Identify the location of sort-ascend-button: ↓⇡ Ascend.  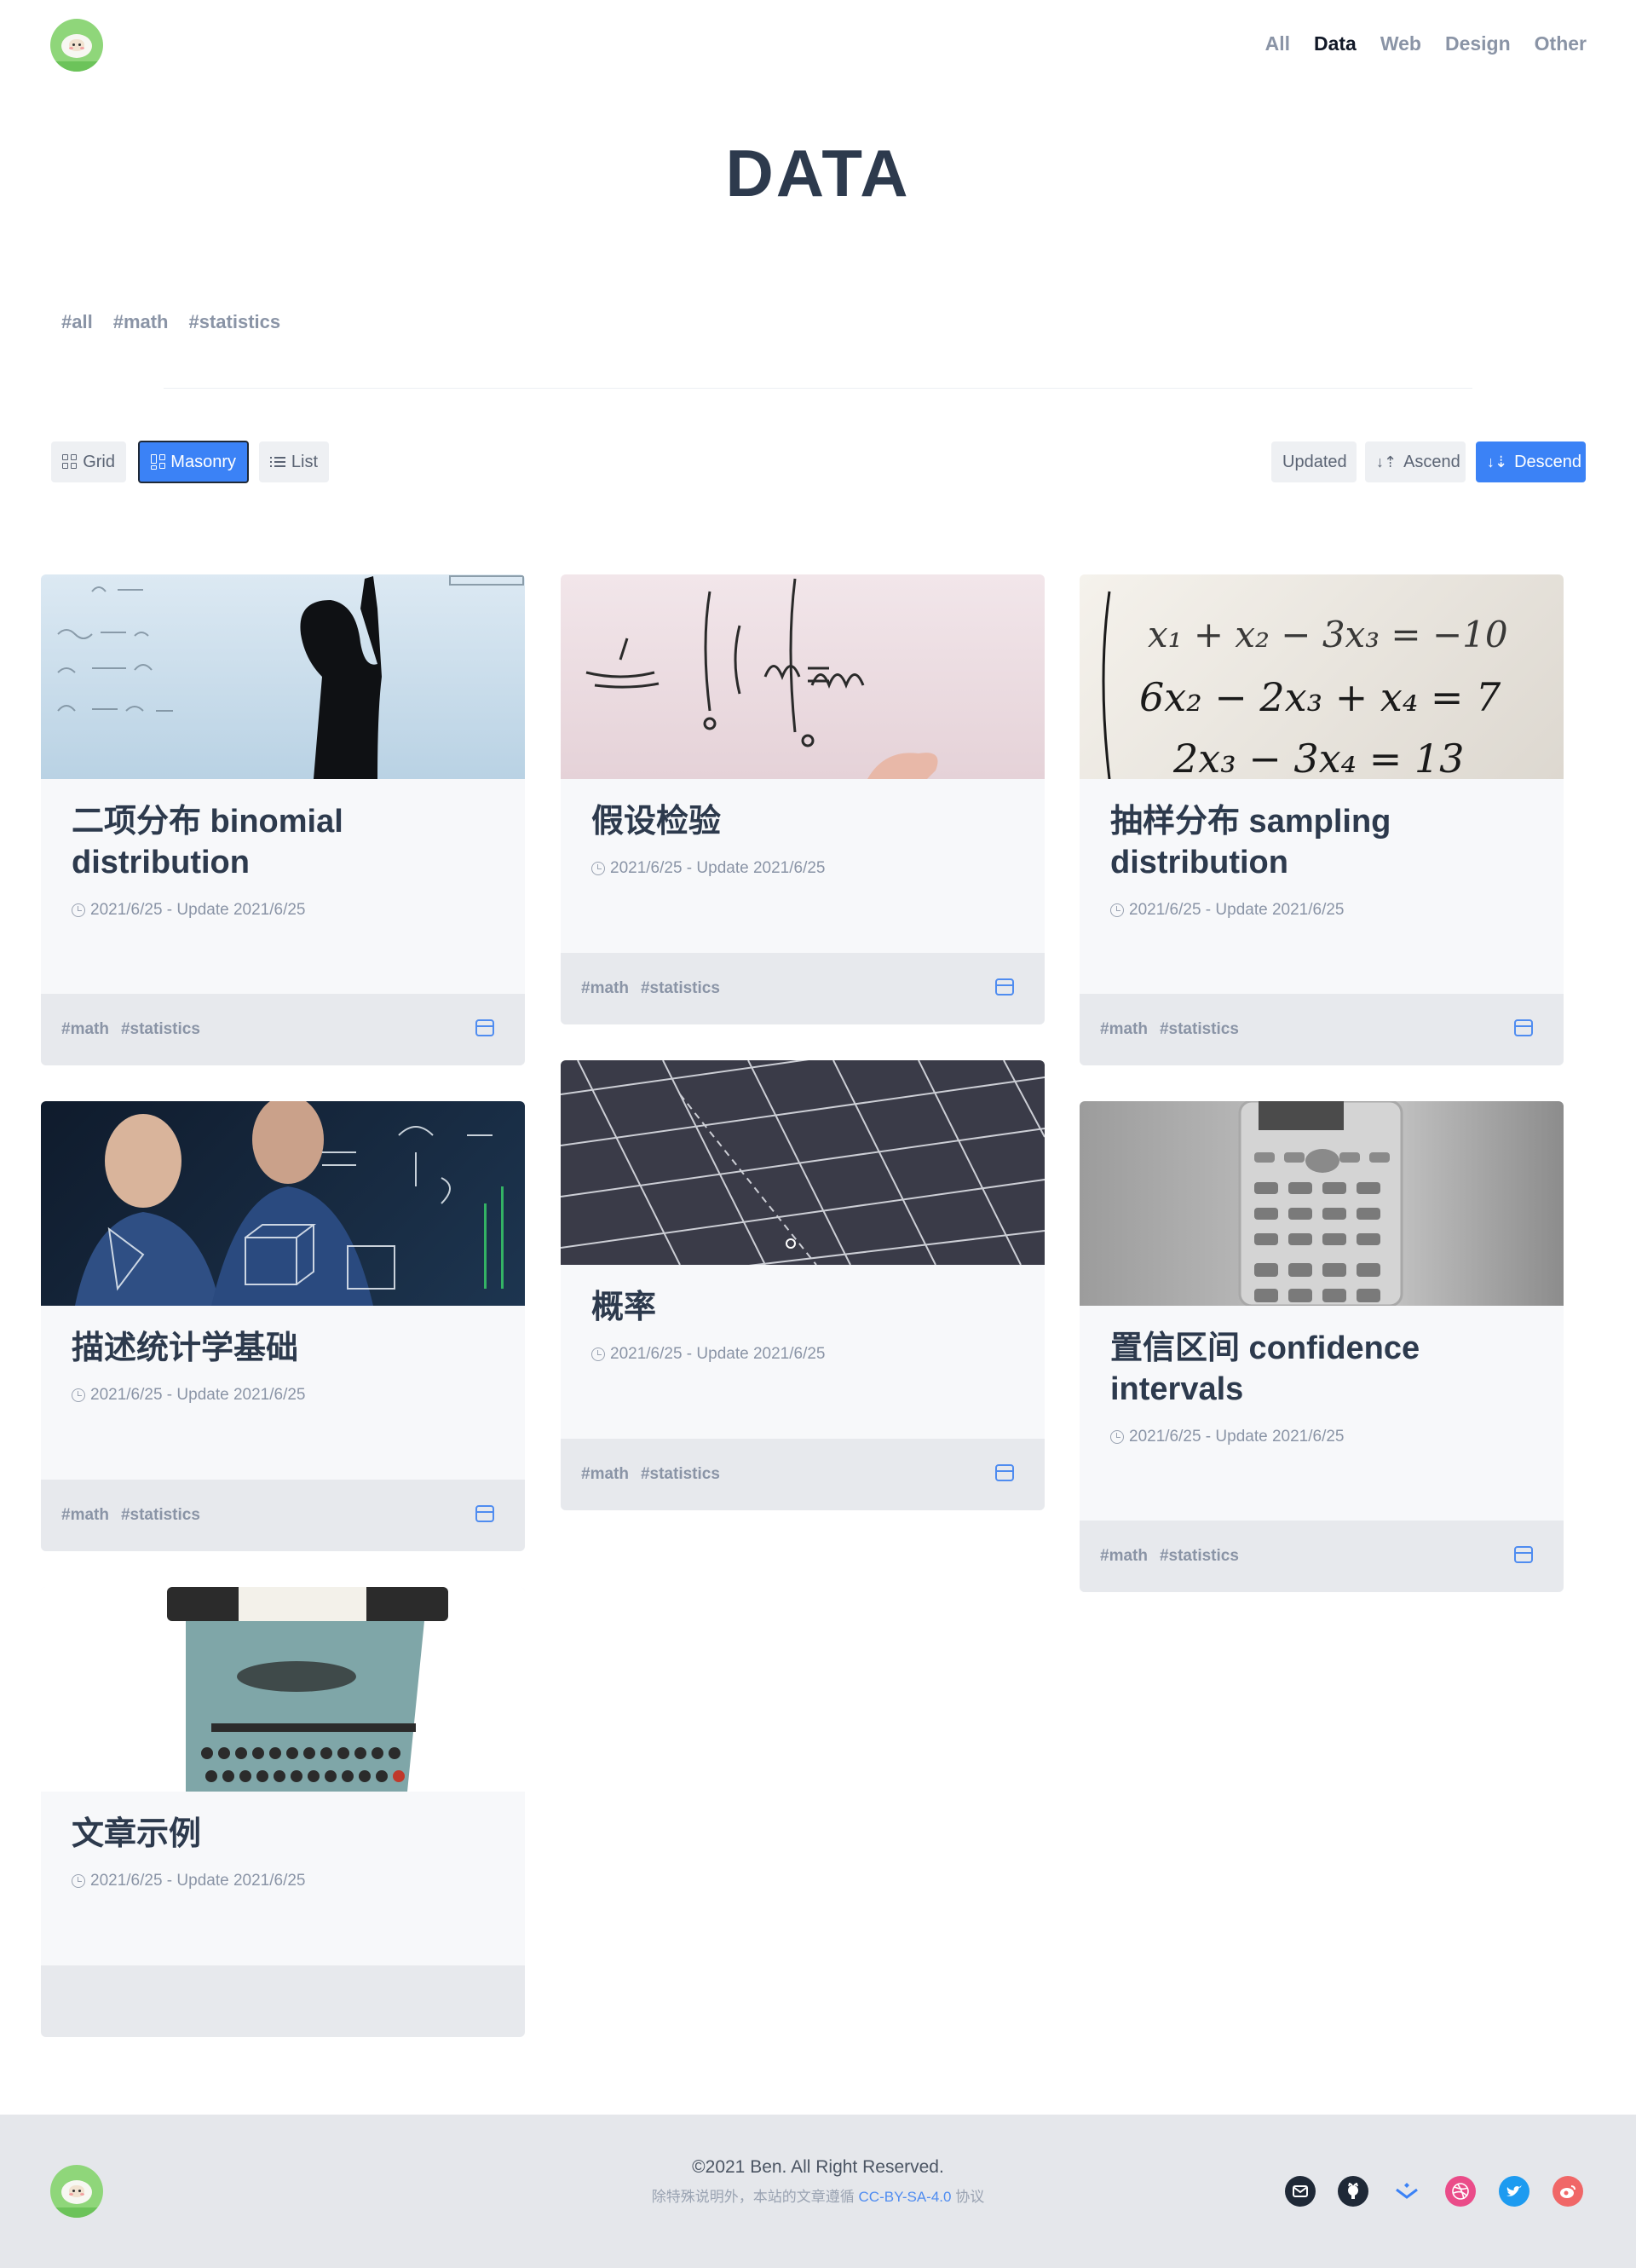
(1415, 461).